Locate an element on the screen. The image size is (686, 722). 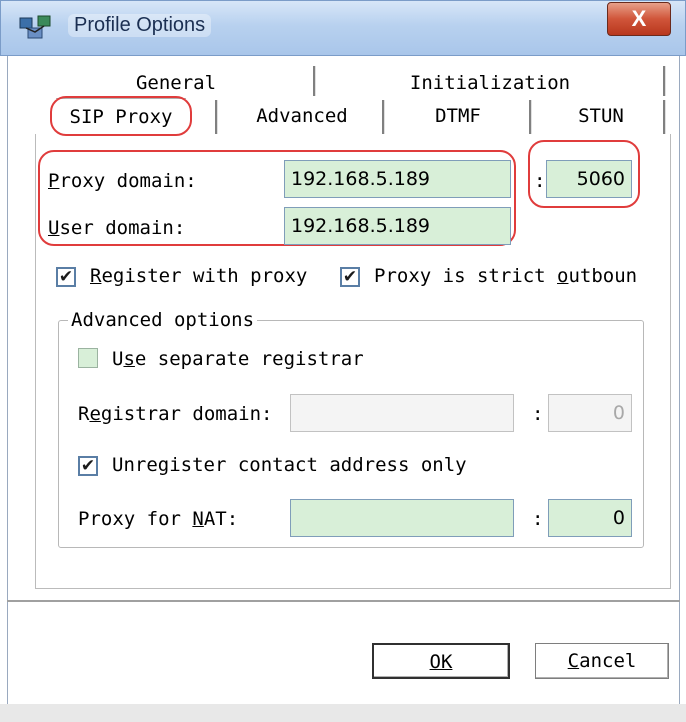
tab-initialization: Initialization is located at coordinates (490, 85).